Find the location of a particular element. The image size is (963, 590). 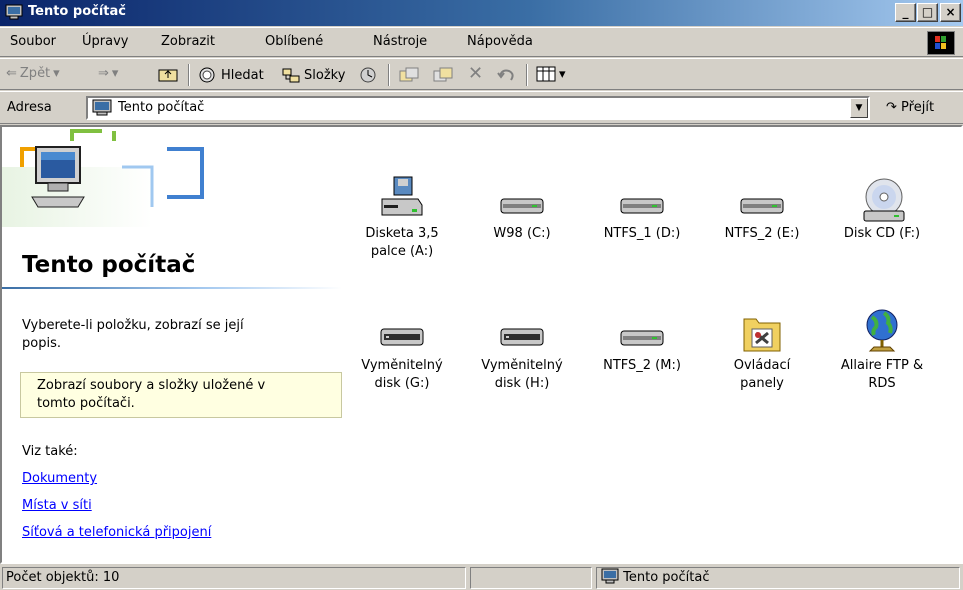

control-panel: Ovládací panely is located at coordinates (762, 350).